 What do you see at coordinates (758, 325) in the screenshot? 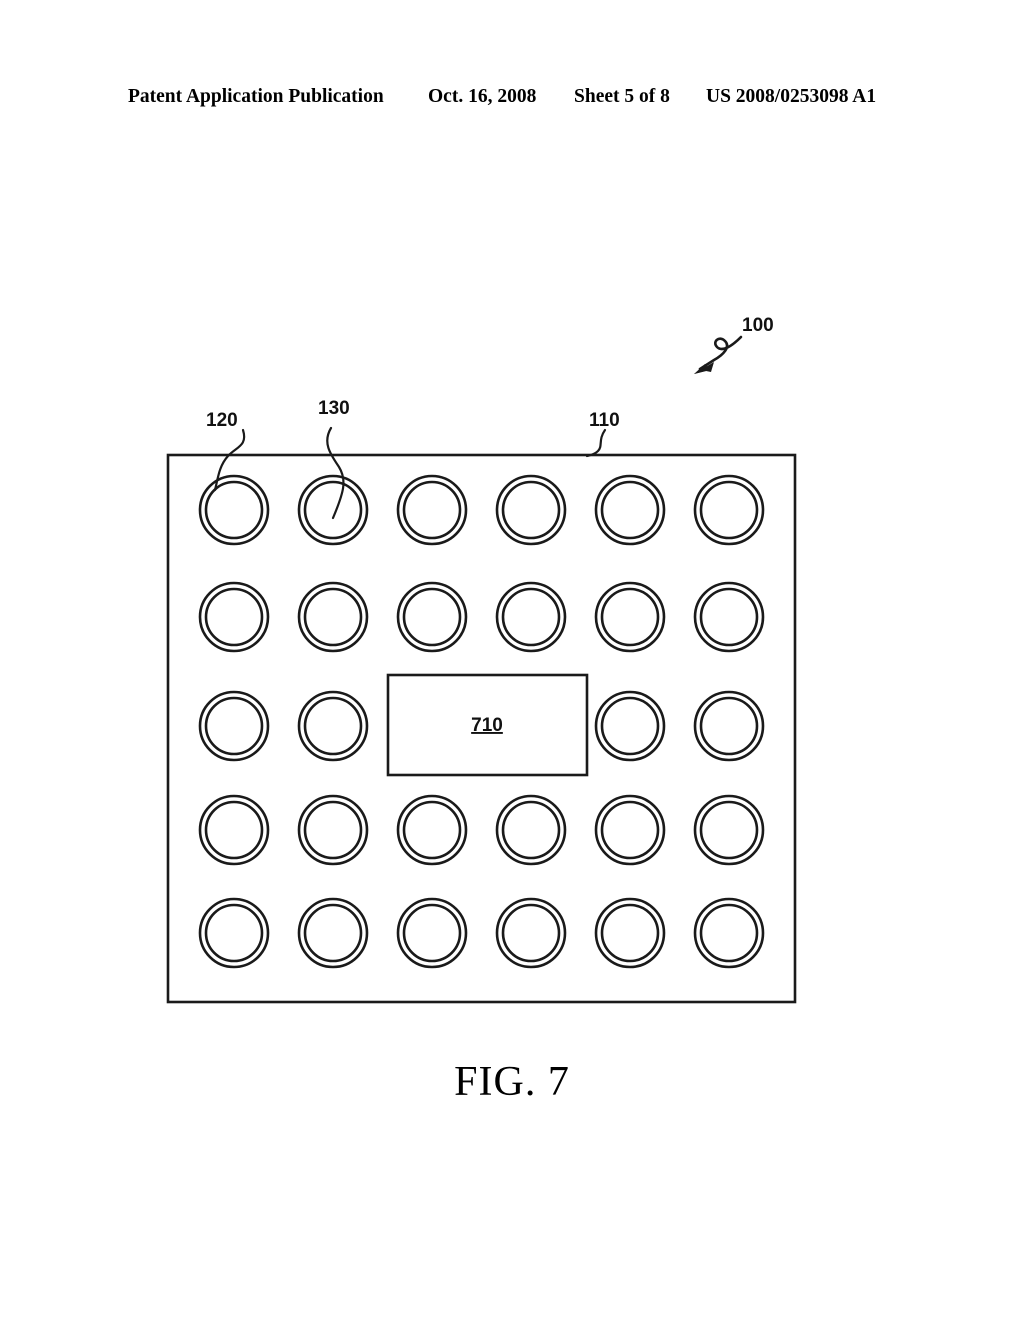
I see `reference-label-100: 100` at bounding box center [758, 325].